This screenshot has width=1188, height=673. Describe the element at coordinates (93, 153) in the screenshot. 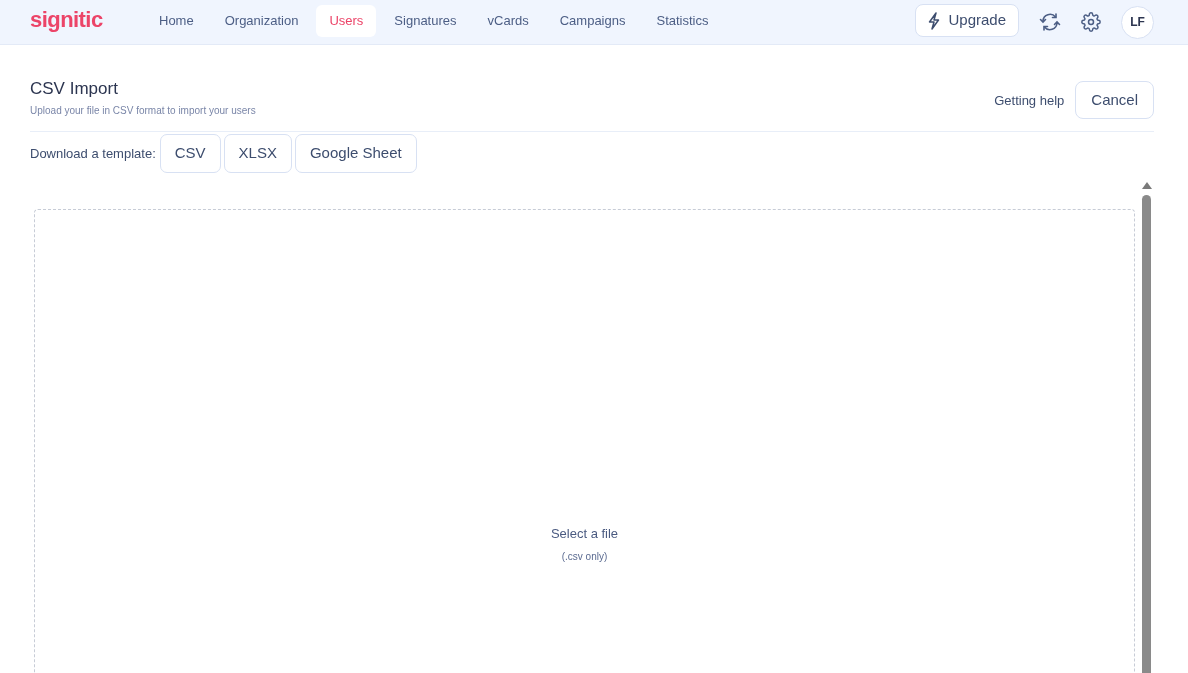

I see `template-label: Download a template:` at that location.